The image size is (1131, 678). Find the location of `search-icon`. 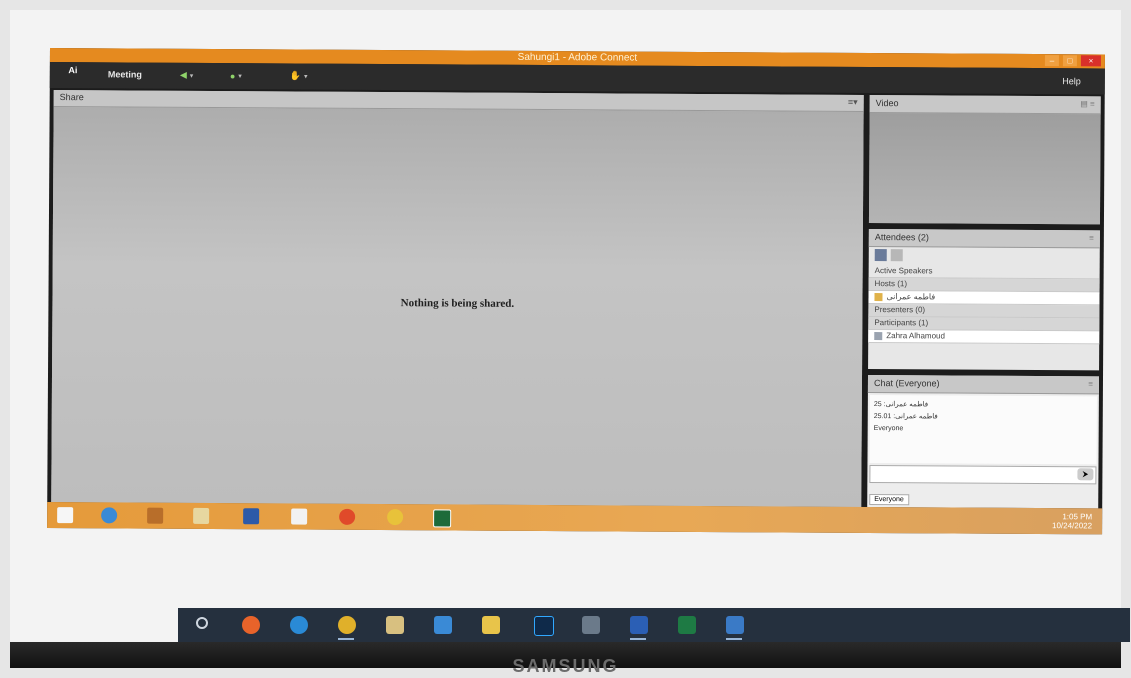

search-icon is located at coordinates (202, 623).